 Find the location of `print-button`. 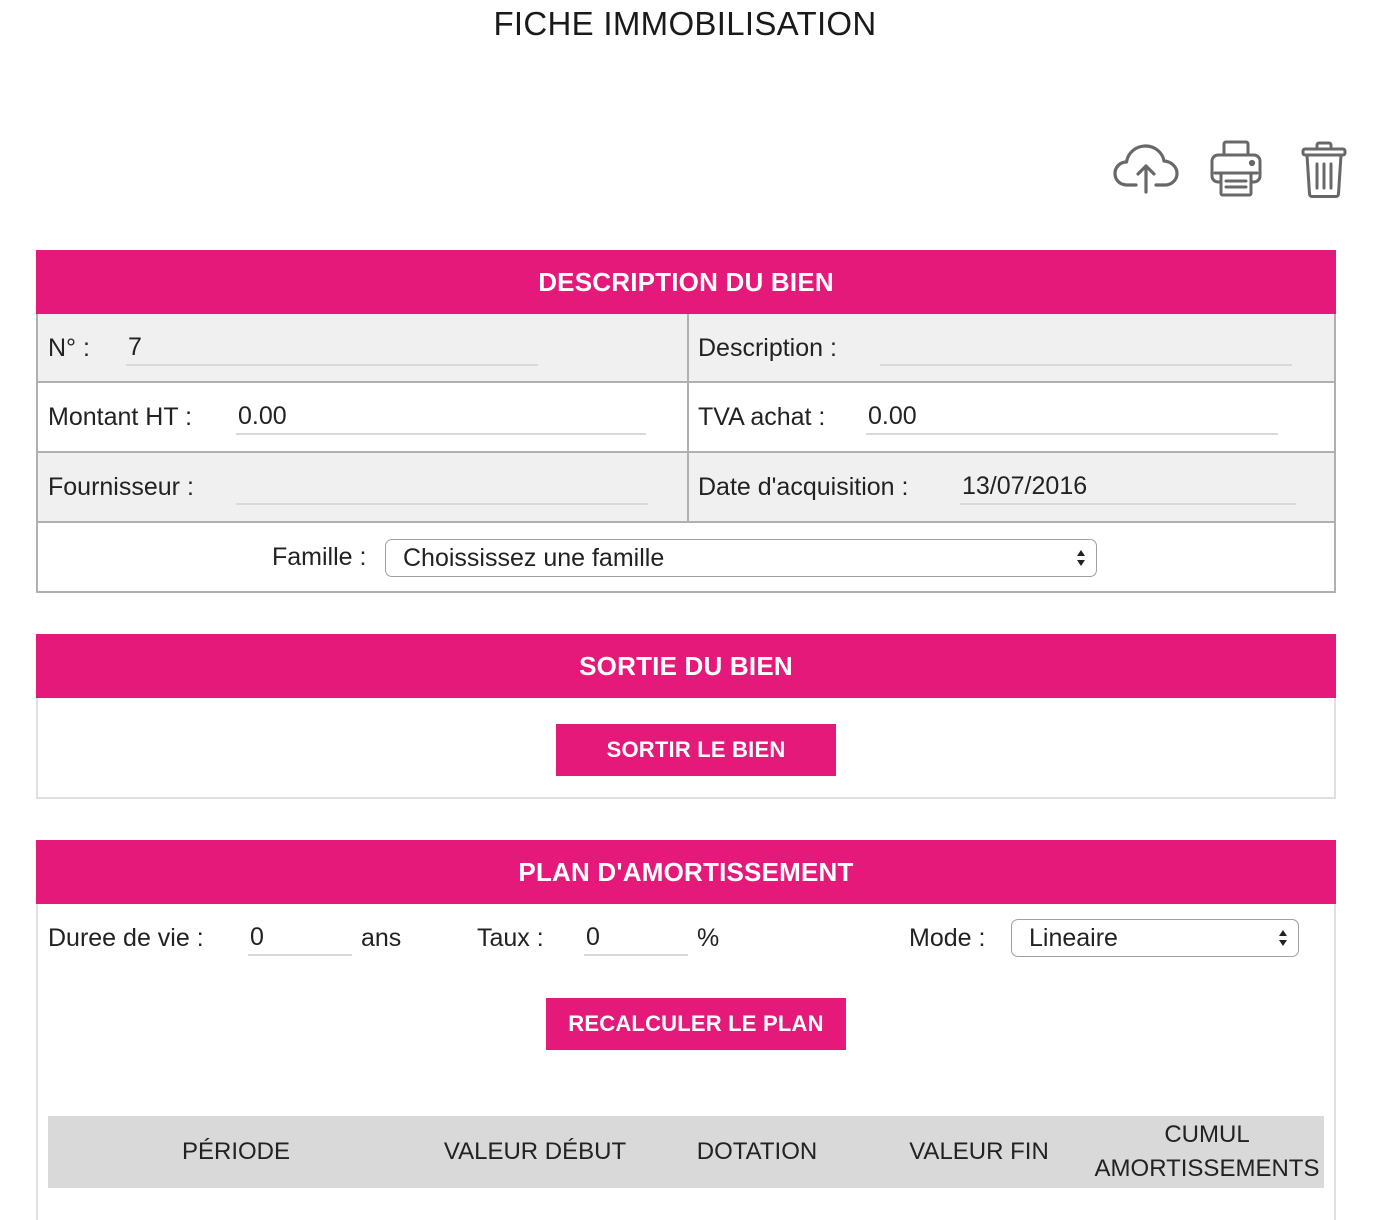

print-button is located at coordinates (1236, 169).